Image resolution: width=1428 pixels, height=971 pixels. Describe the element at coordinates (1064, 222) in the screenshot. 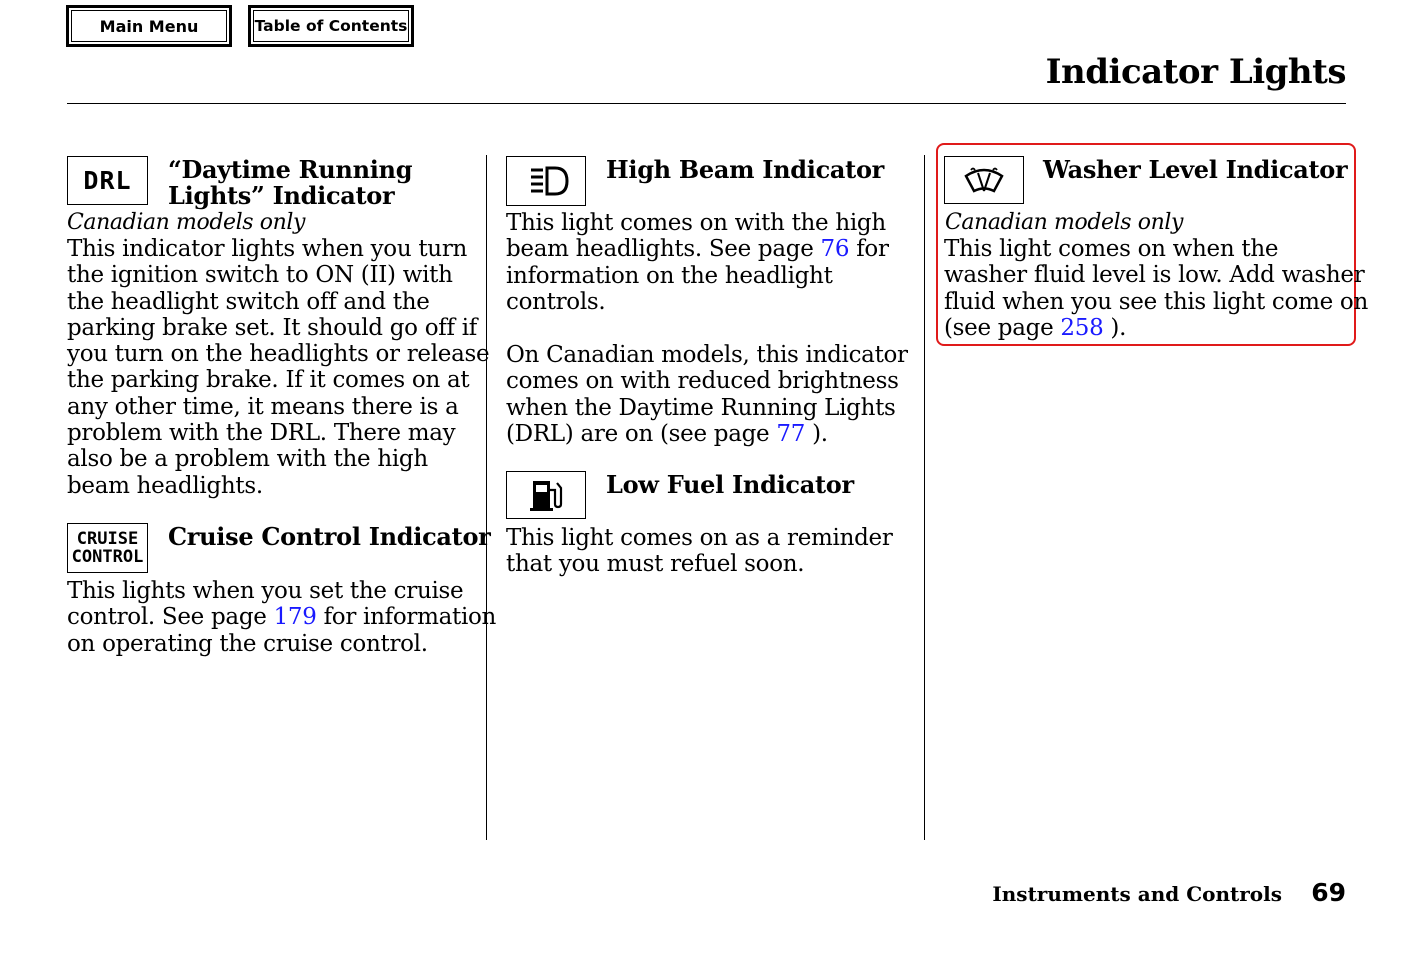

I see `washer-note: Canadian models only` at that location.